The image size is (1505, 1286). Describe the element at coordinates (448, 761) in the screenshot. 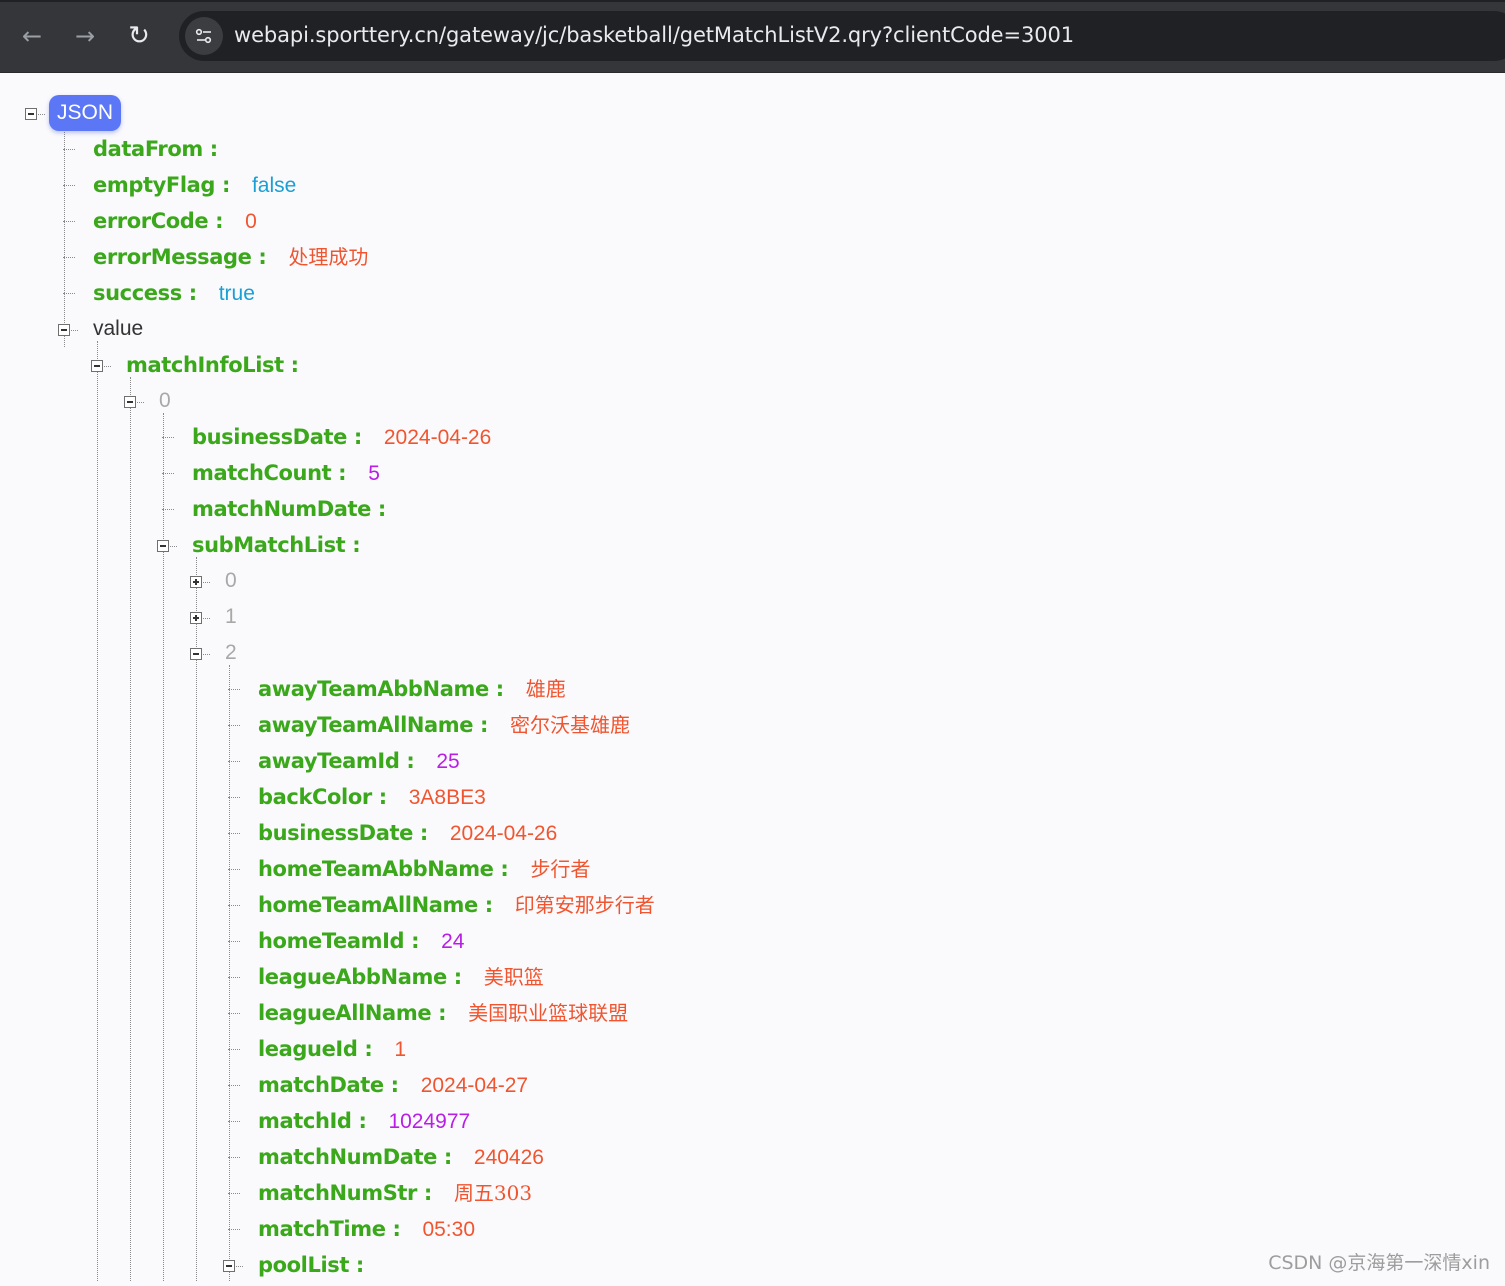

I see `tree-value: 25` at that location.